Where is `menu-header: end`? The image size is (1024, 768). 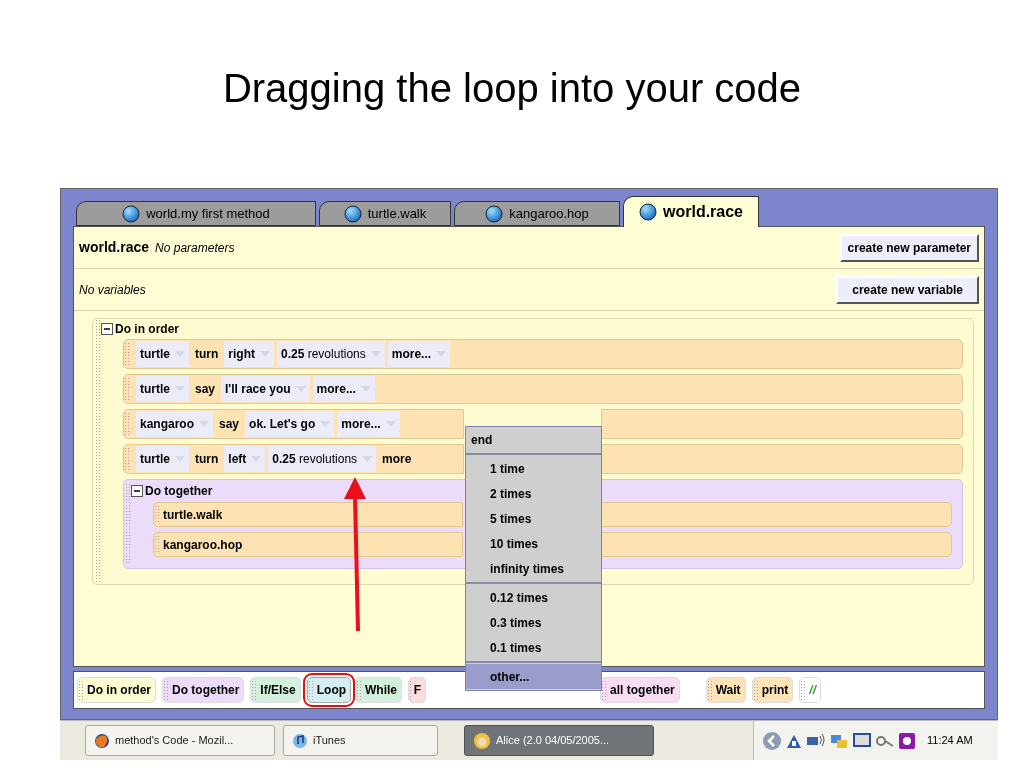 menu-header: end is located at coordinates (533, 441).